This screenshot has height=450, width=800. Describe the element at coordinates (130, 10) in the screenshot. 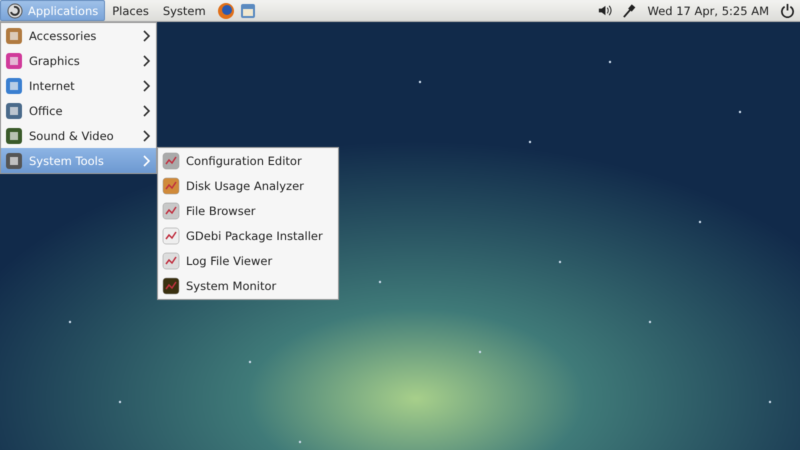

I see `panel-menu: Places` at that location.